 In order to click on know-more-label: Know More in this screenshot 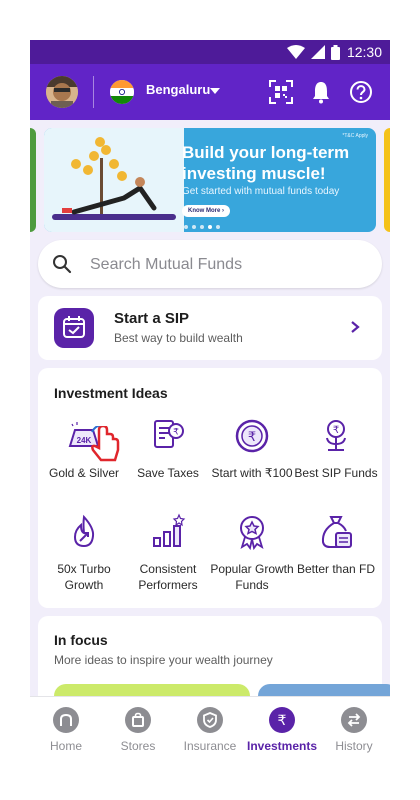, I will do `click(204, 211)`.